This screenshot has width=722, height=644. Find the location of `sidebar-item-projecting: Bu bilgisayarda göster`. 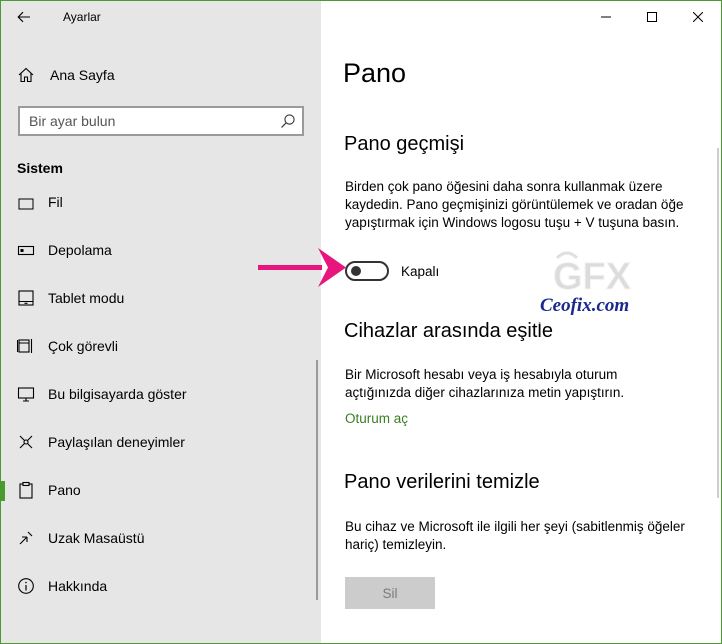

sidebar-item-projecting: Bu bilgisayarda göster is located at coordinates (160, 394).